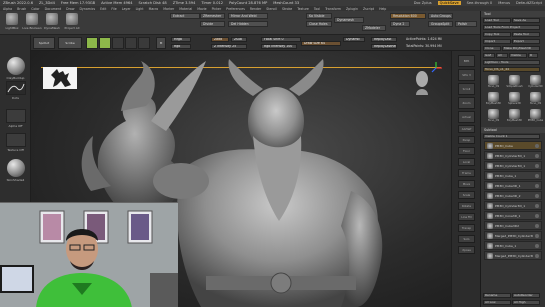 The image size is (545, 307). I want to click on replay-last-rel-button: ReplayLastRel, so click(384, 46).